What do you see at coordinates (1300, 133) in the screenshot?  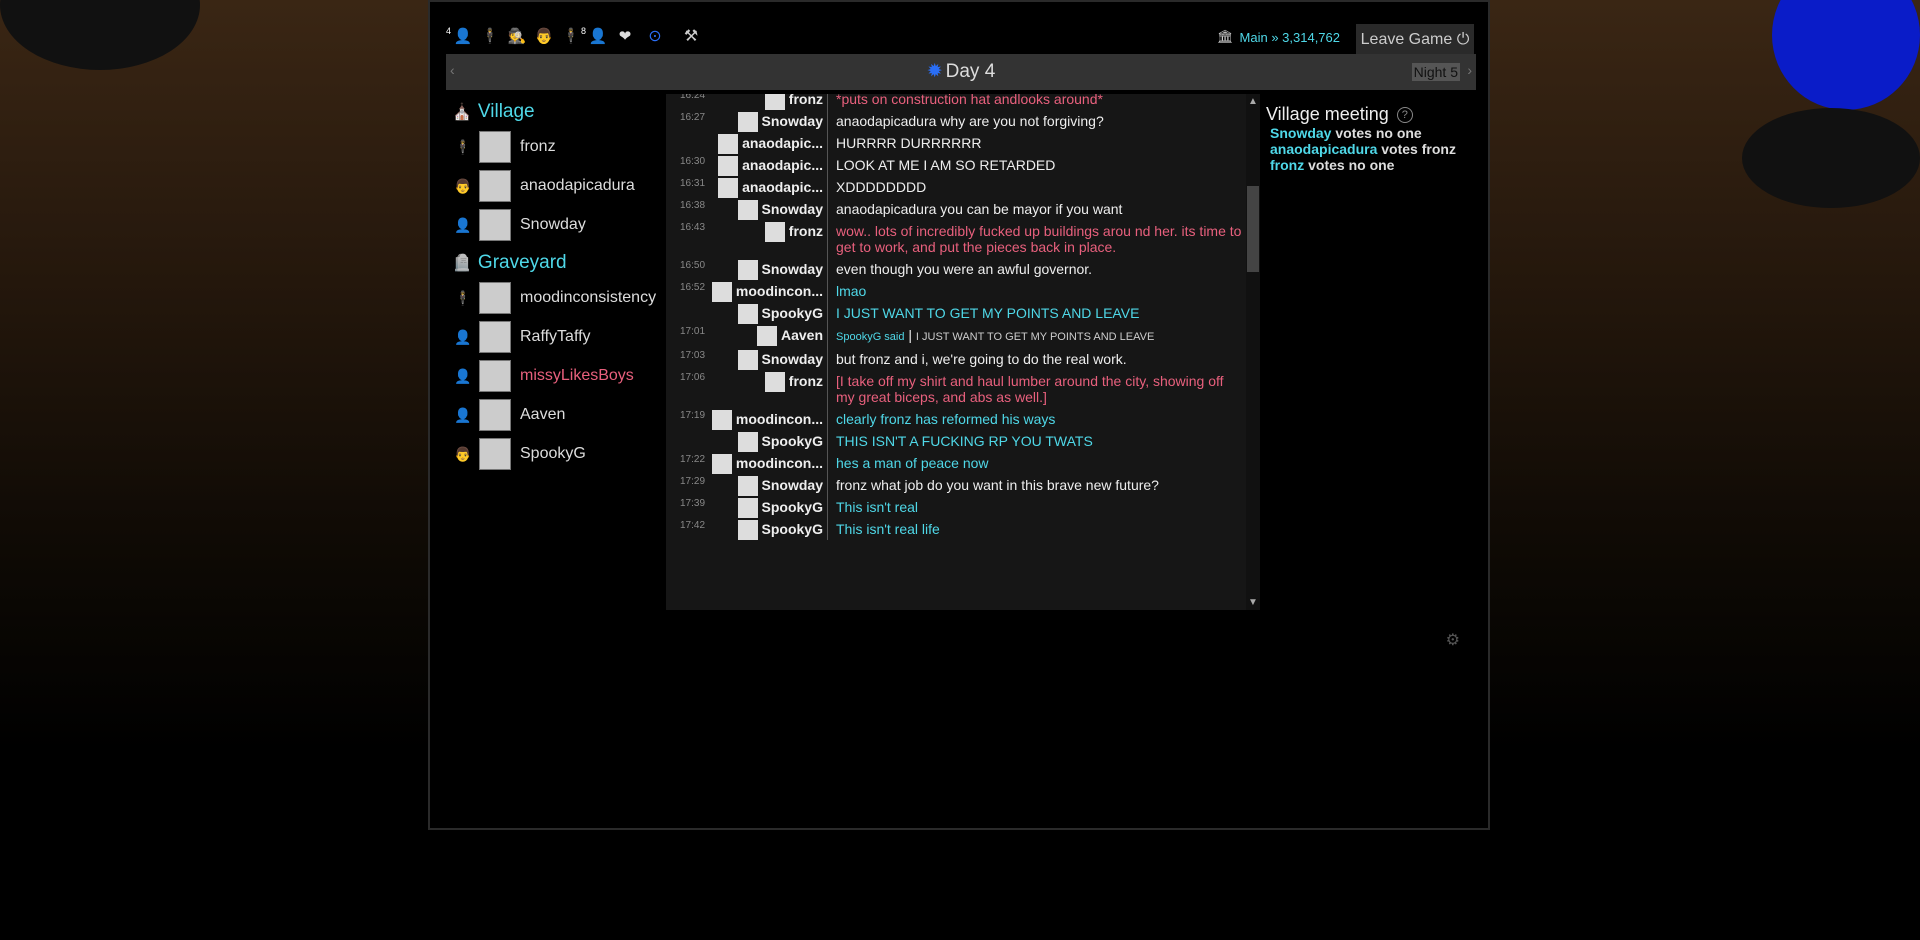 I see `voter-name: Snowday` at bounding box center [1300, 133].